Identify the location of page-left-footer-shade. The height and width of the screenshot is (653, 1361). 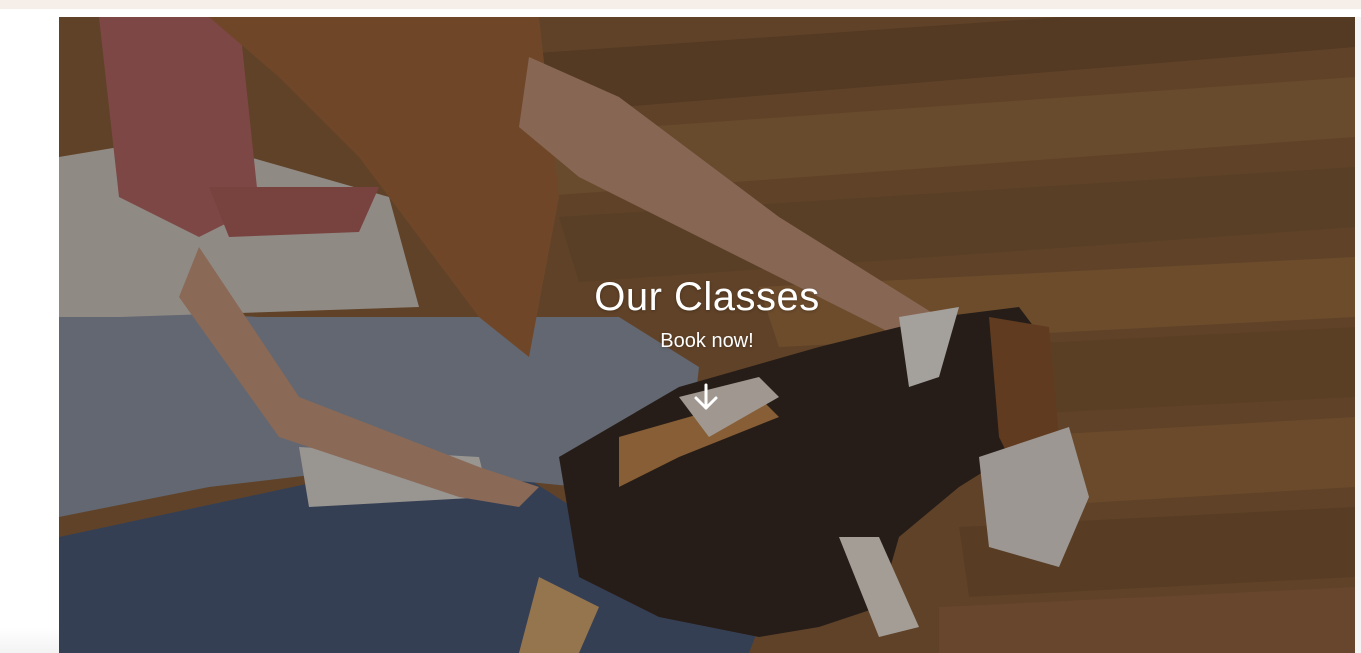
(29, 640).